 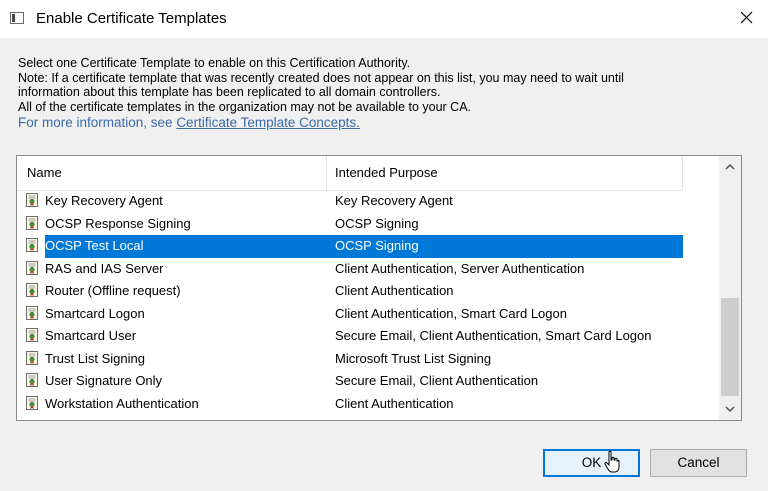 I want to click on row-name-label: Smartcard Logon, so click(x=95, y=313).